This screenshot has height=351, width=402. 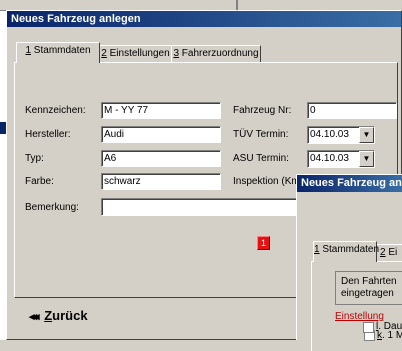 I want to click on overlay-info-line1: Den Fahrten, so click(x=369, y=281).